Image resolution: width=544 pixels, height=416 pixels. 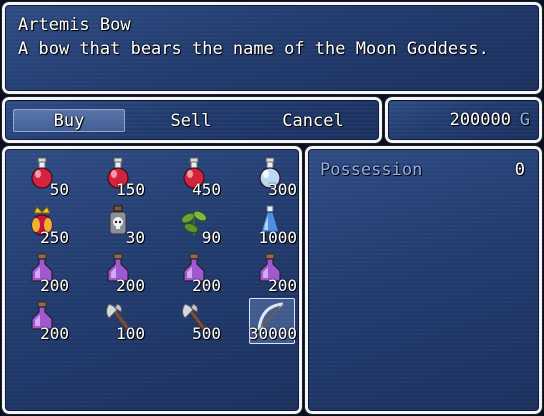 What do you see at coordinates (519, 170) in the screenshot?
I see `possession-count: 0` at bounding box center [519, 170].